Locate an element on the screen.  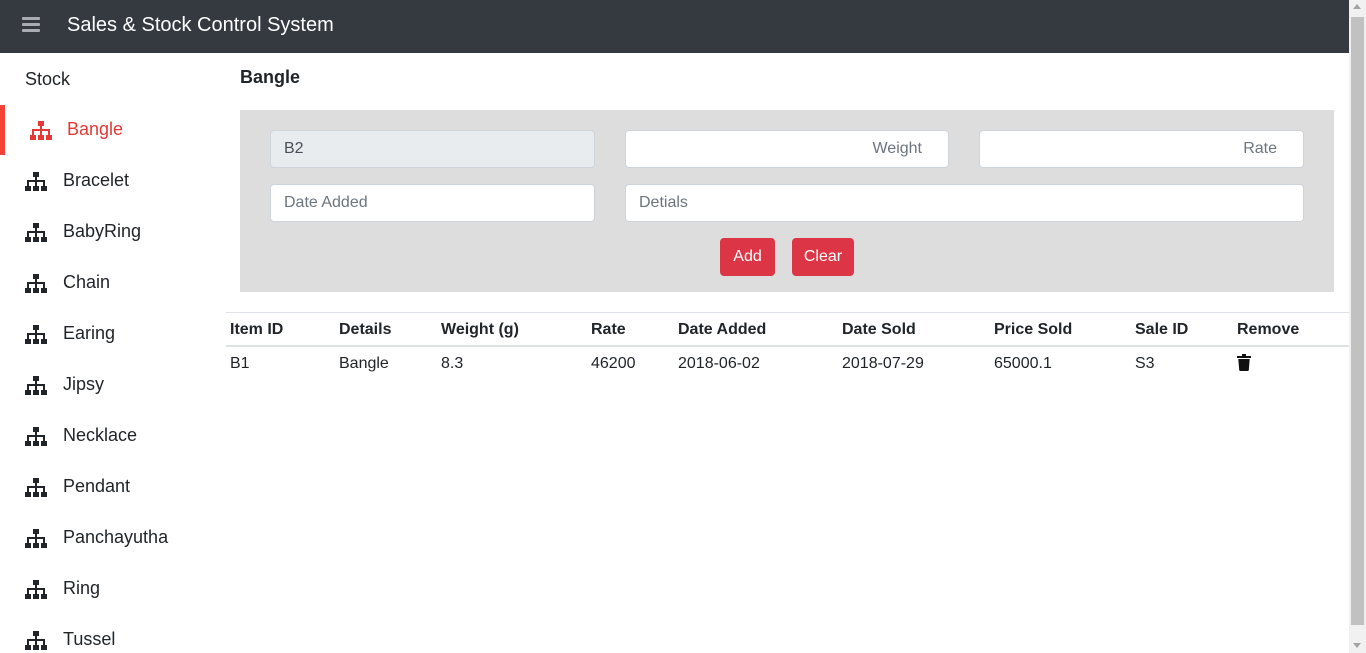
column-header-date-added: Date Added is located at coordinates (722, 330).